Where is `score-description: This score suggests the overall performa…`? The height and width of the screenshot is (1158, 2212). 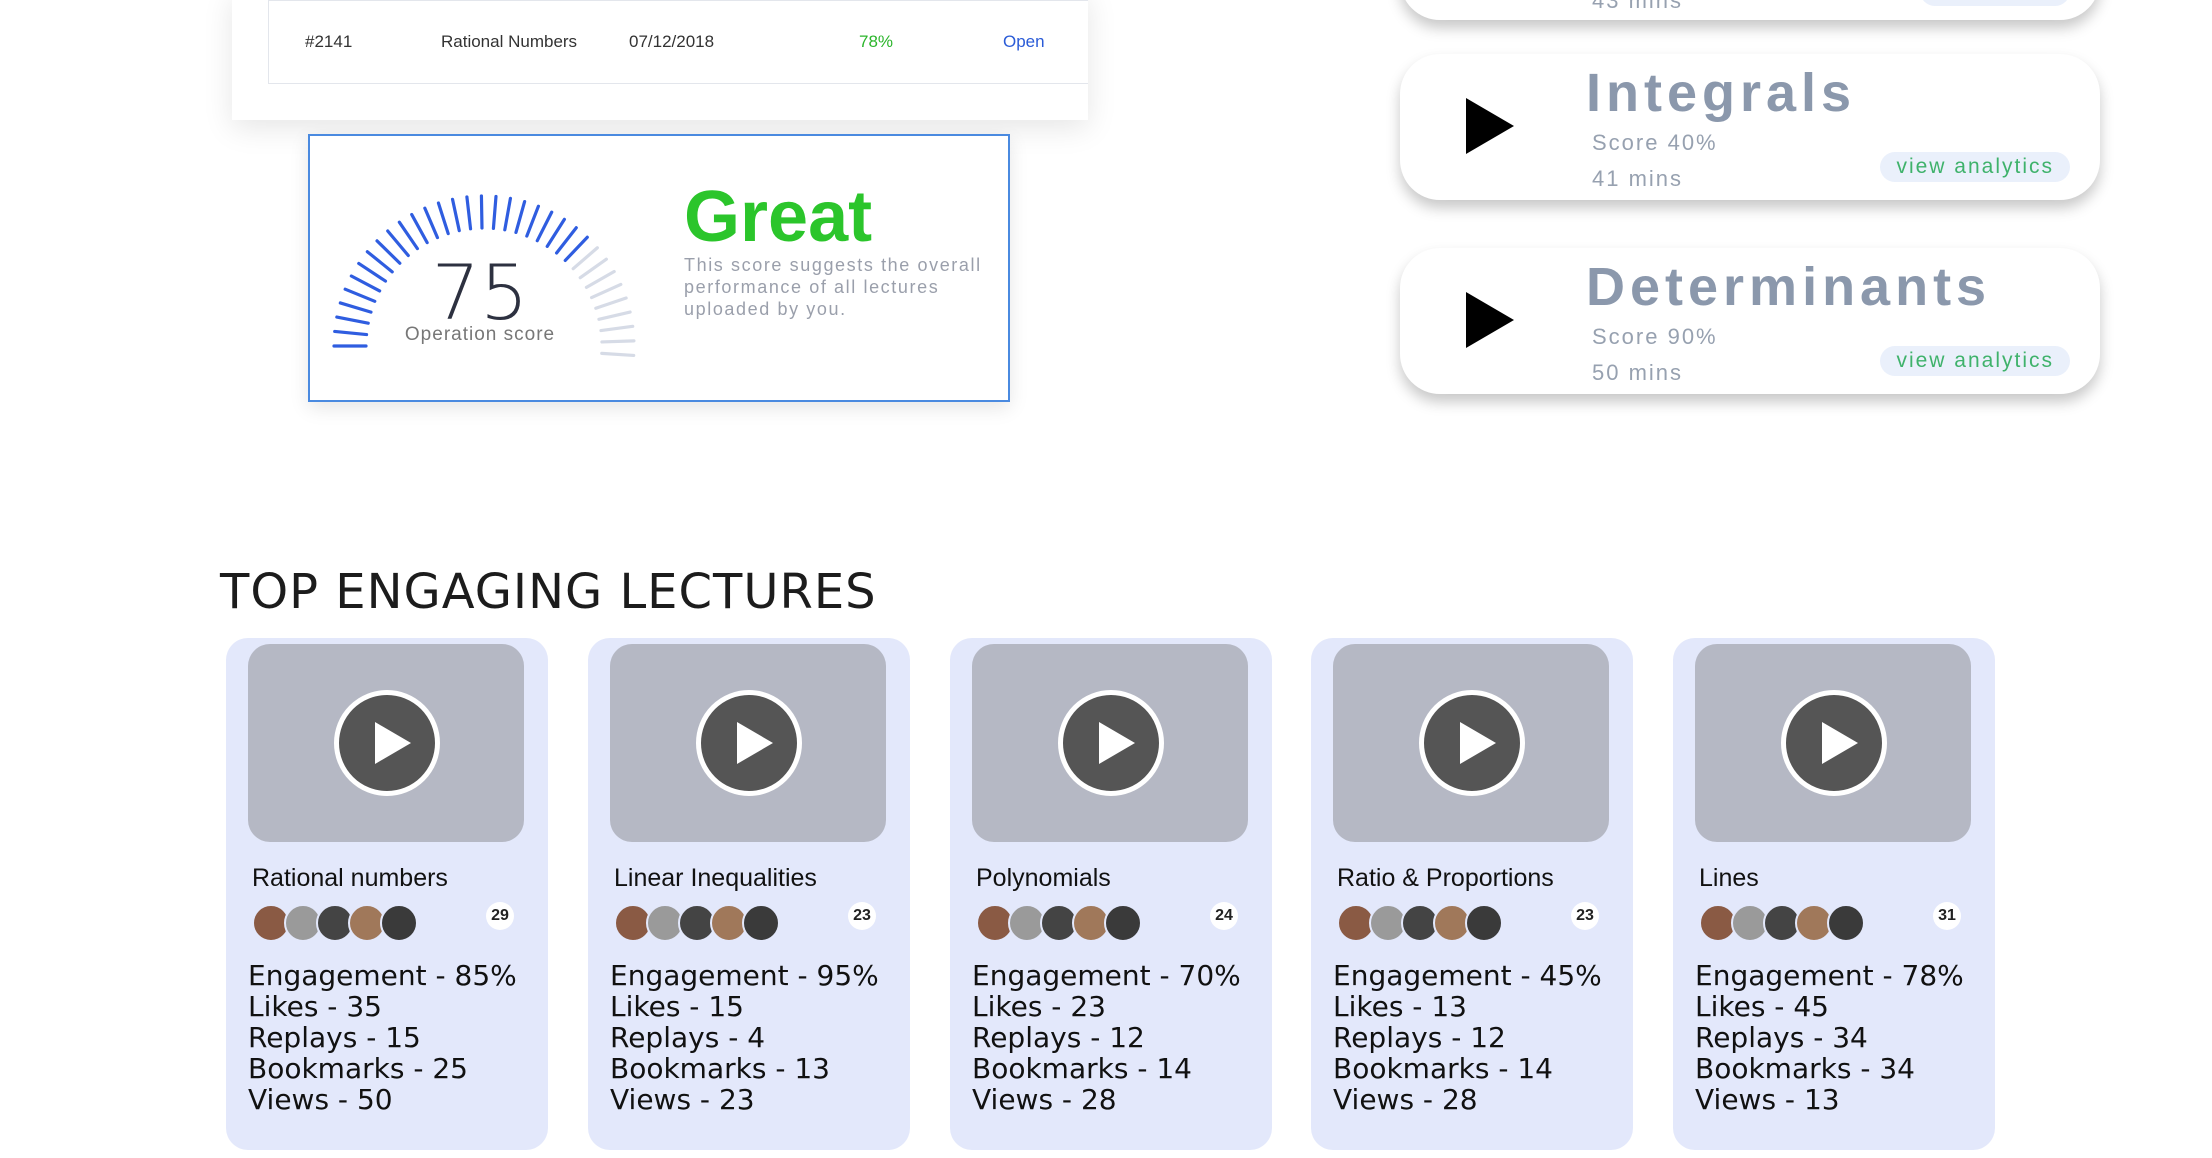
score-description: This score suggests the overall performa… is located at coordinates (833, 287).